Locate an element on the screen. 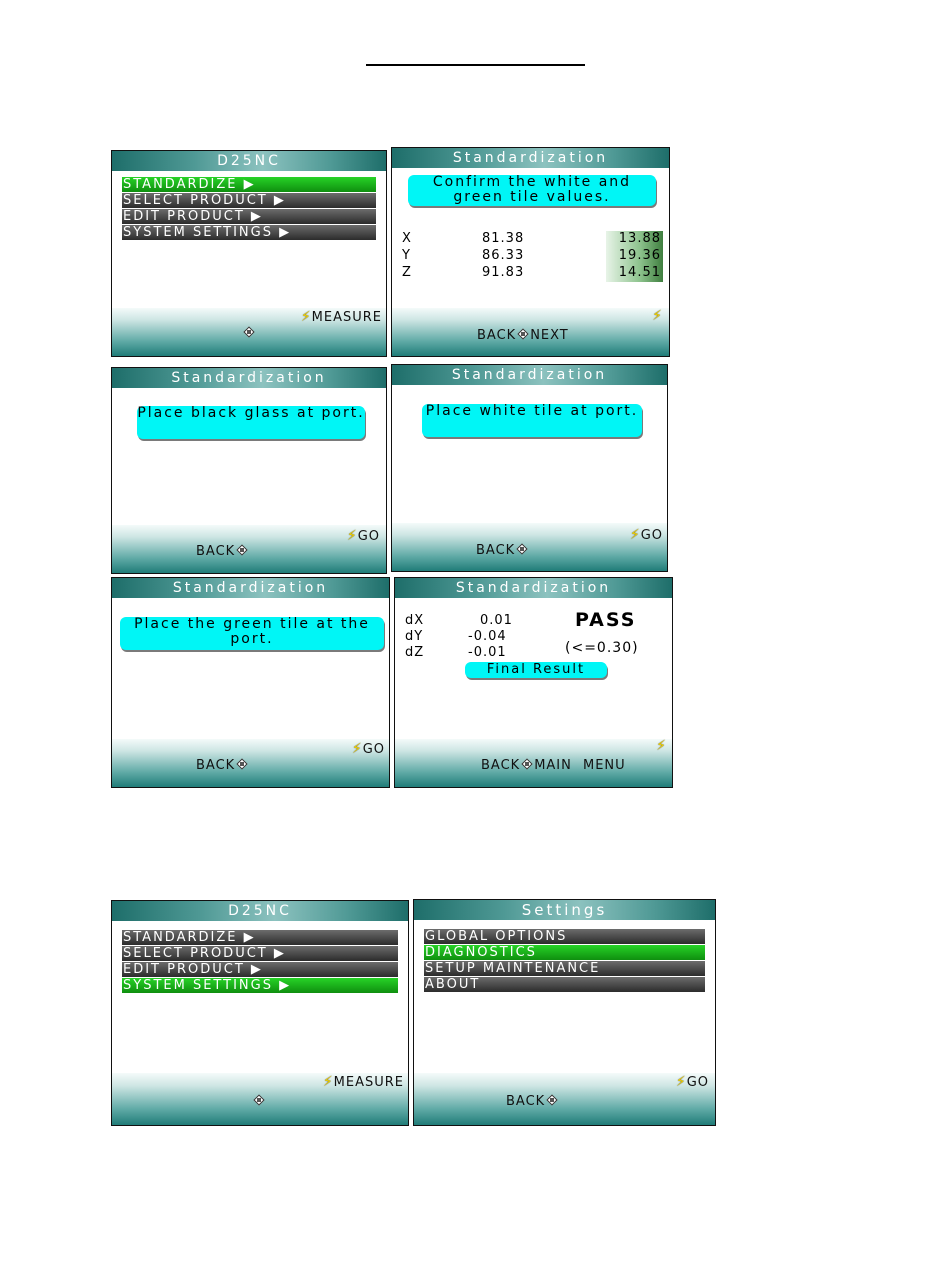 Image resolution: width=950 pixels, height=1284 pixels. pass-status: PASS is located at coordinates (606, 620).